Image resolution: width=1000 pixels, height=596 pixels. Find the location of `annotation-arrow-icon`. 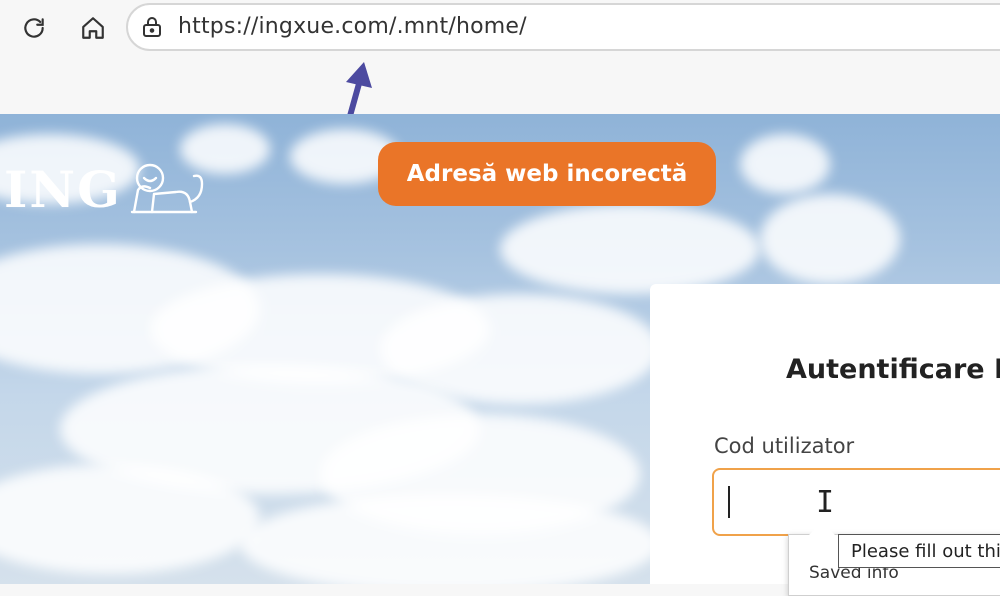

annotation-arrow-icon is located at coordinates (359, 90).